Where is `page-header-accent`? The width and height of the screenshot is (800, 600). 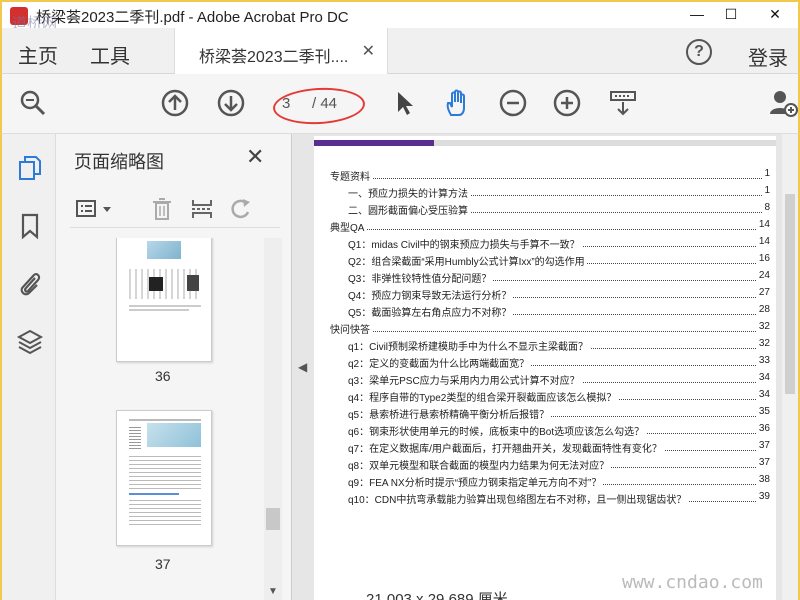
page-header-accent is located at coordinates (374, 143).